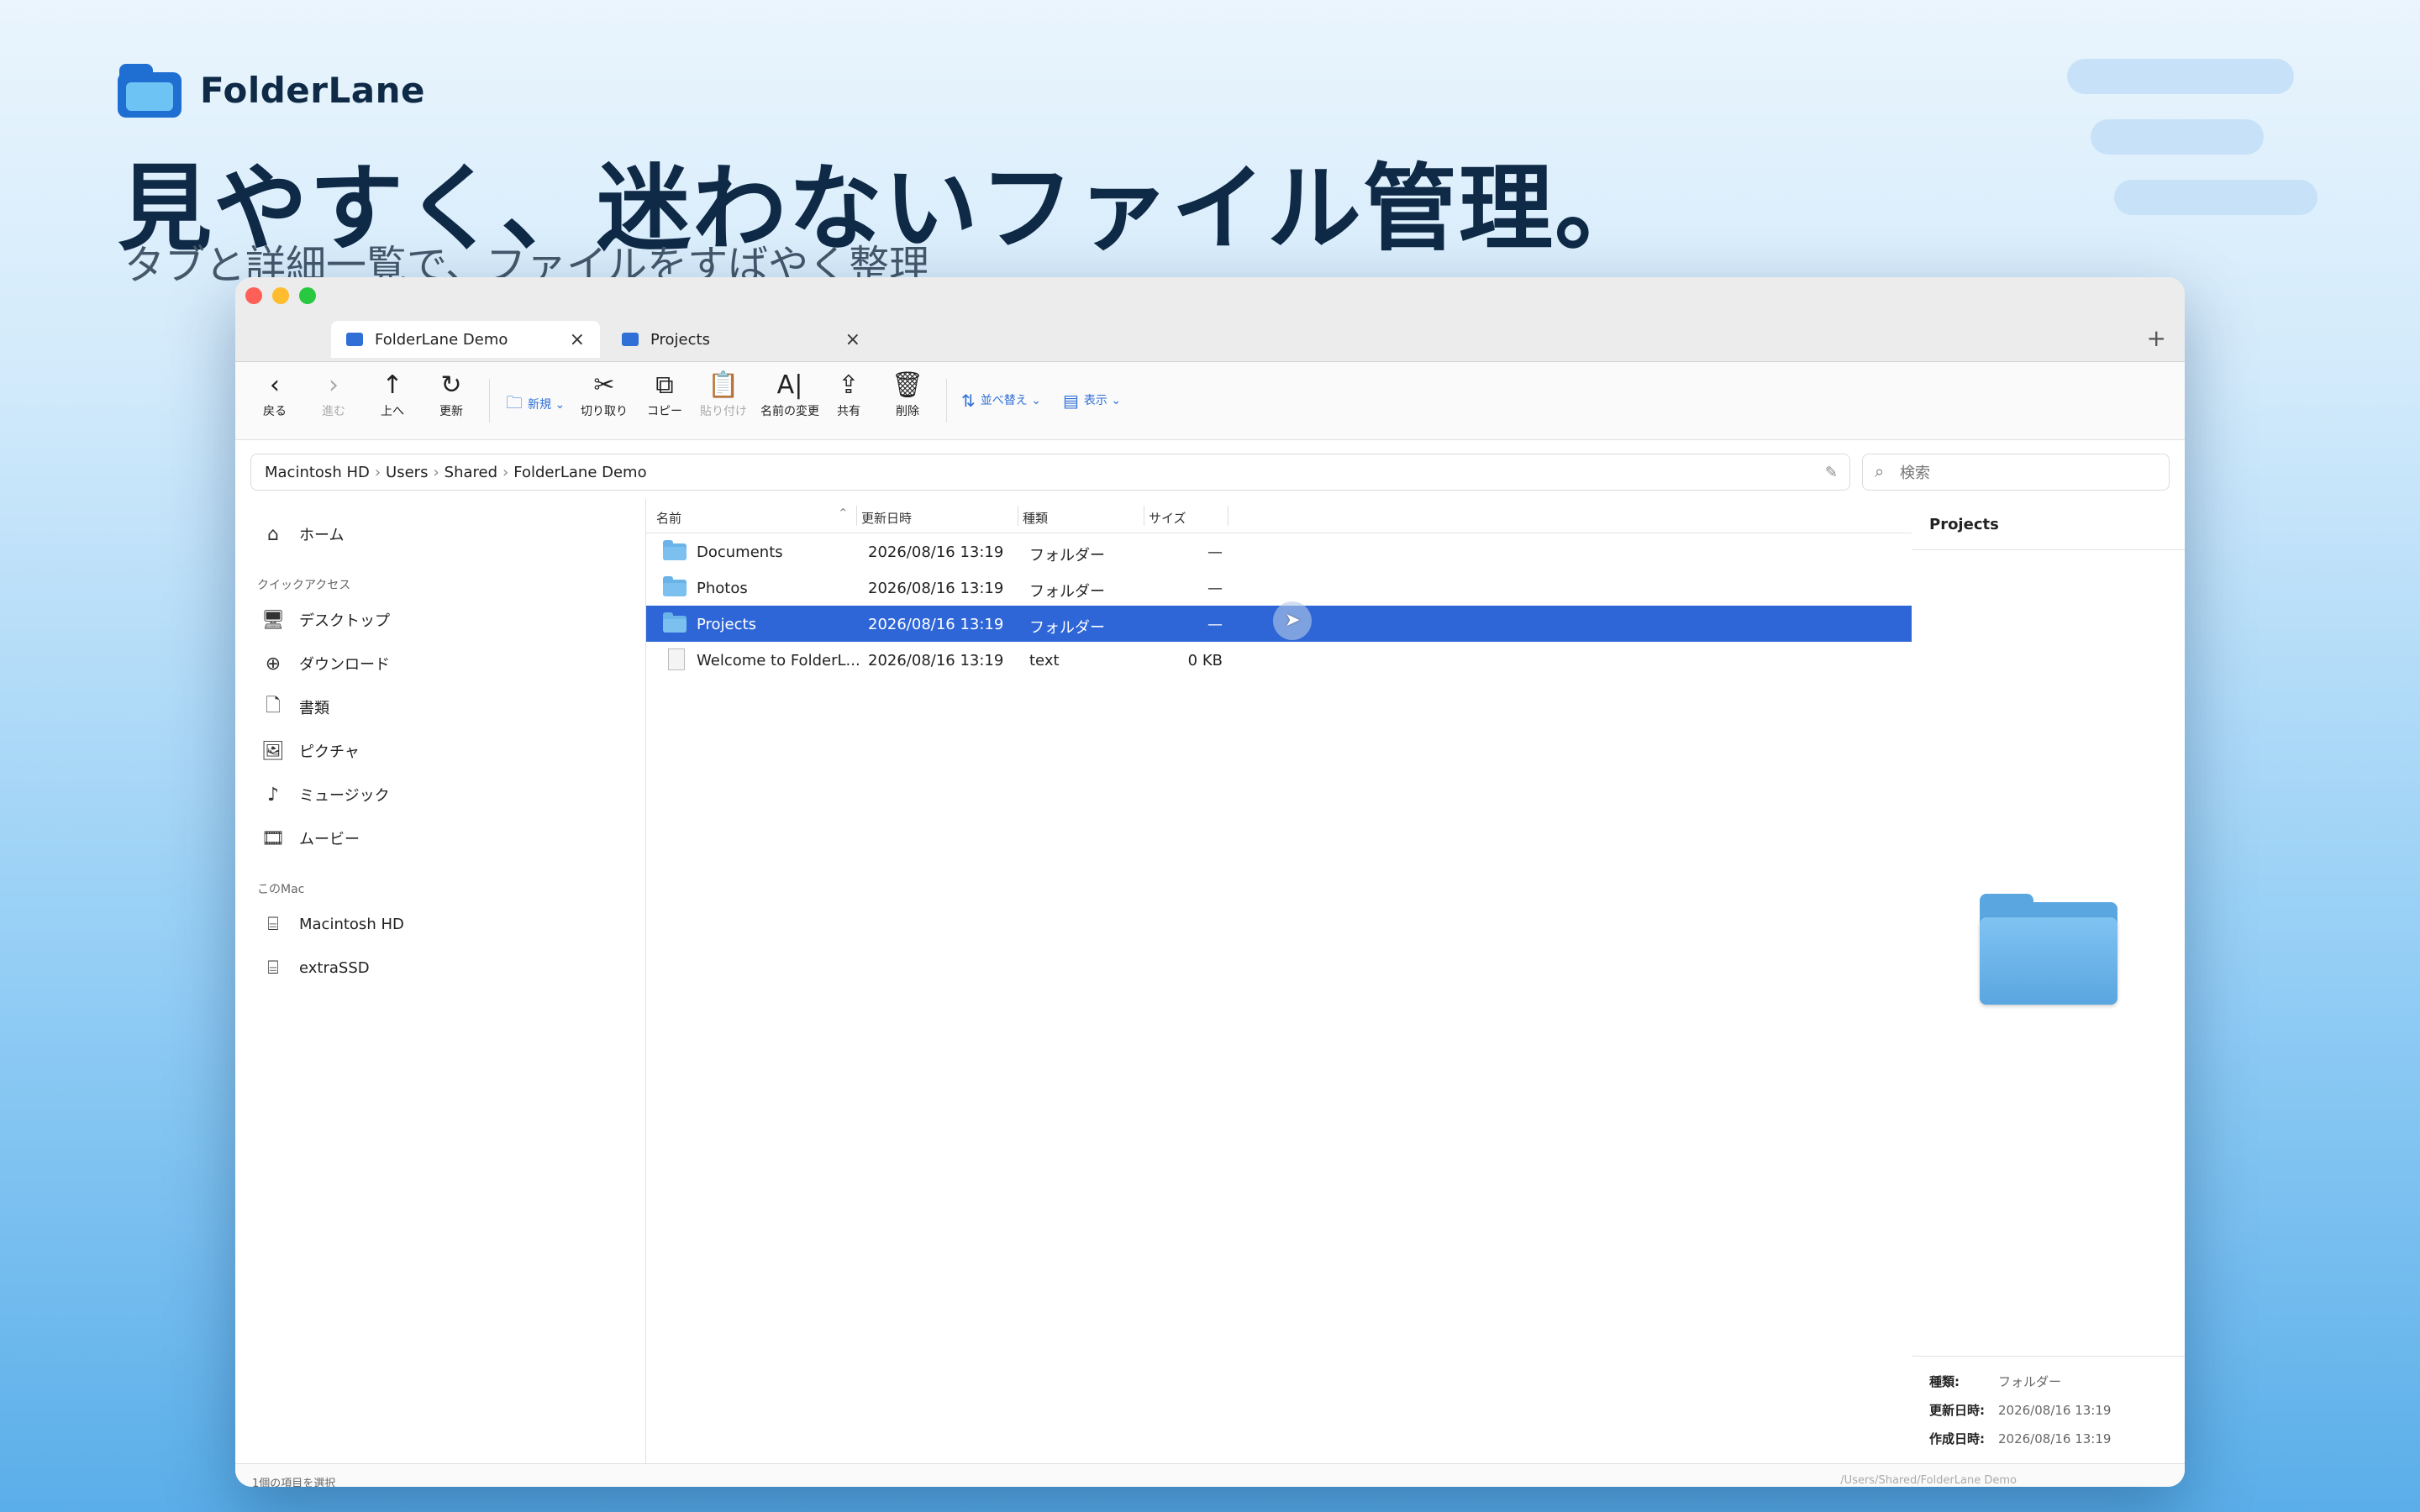 Image resolution: width=2420 pixels, height=1512 pixels. Describe the element at coordinates (968, 401) in the screenshot. I see `sort-arrows-icon: ⇅` at that location.